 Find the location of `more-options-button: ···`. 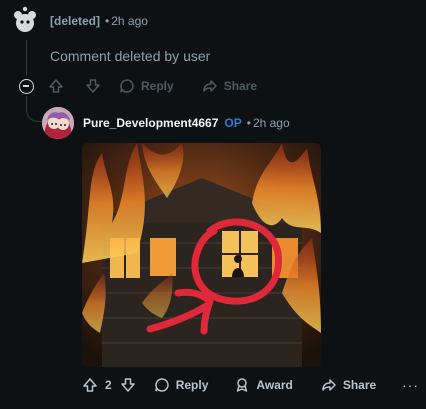

more-options-button: ··· is located at coordinates (410, 385).